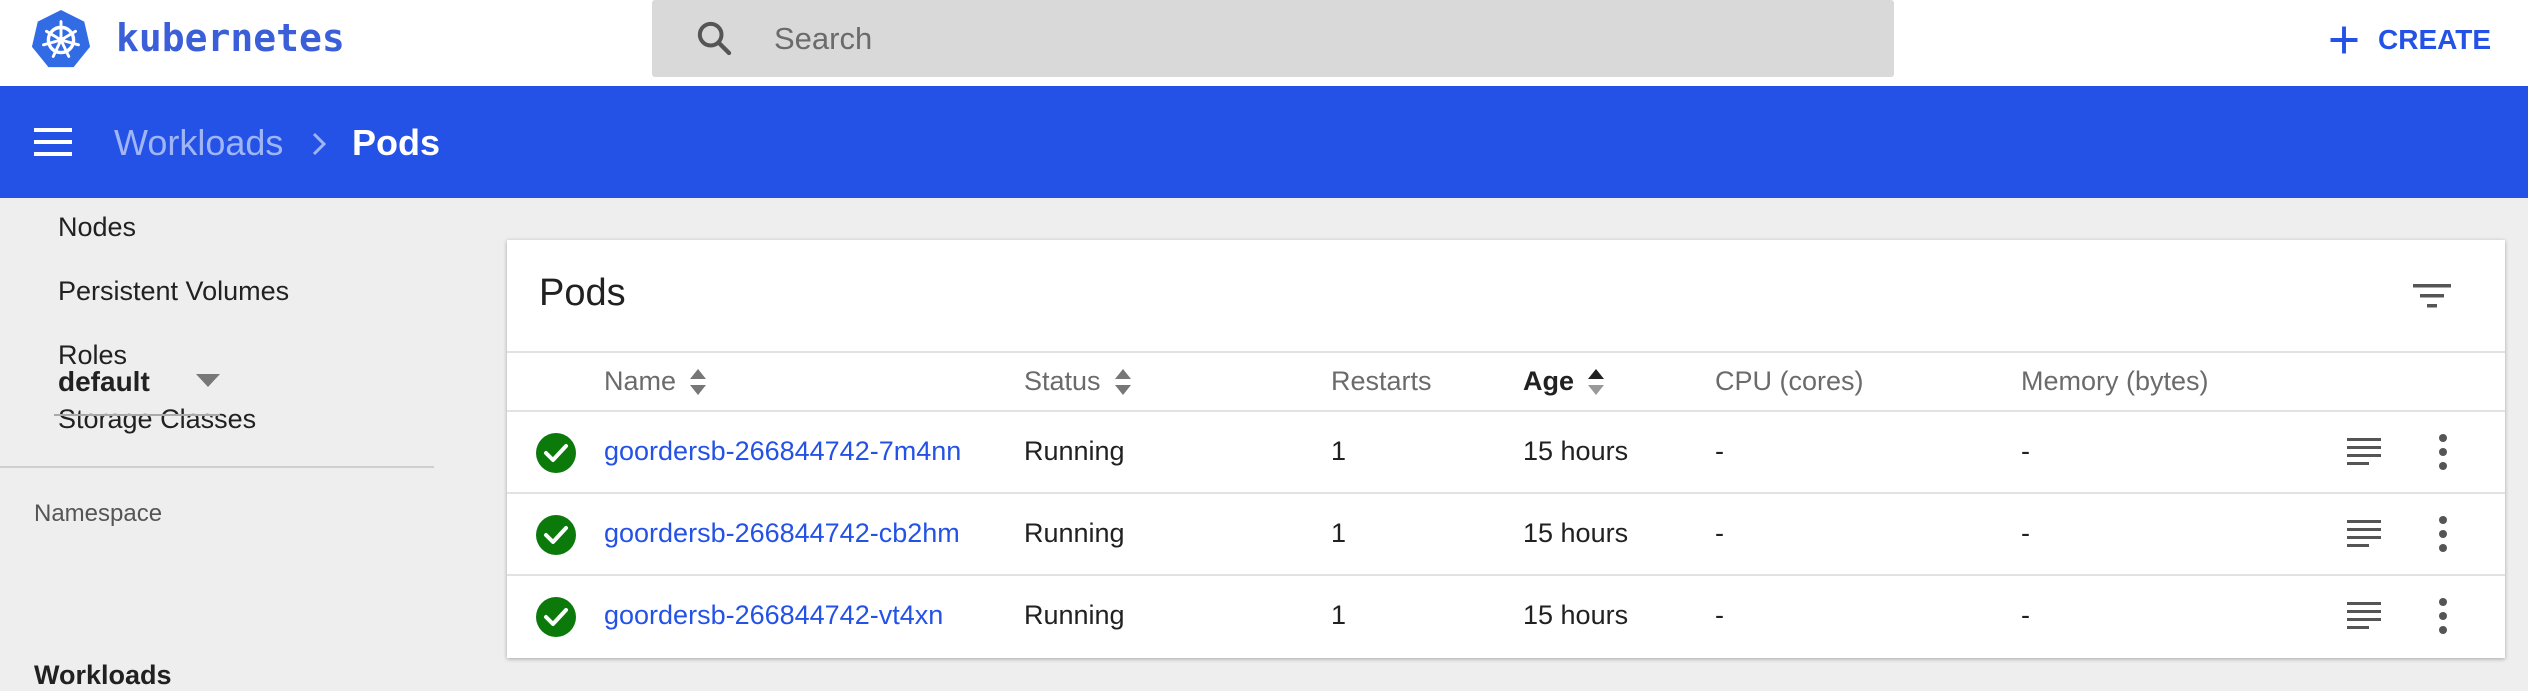 Image resolution: width=2528 pixels, height=691 pixels. I want to click on column-header-status: Status, so click(1078, 381).